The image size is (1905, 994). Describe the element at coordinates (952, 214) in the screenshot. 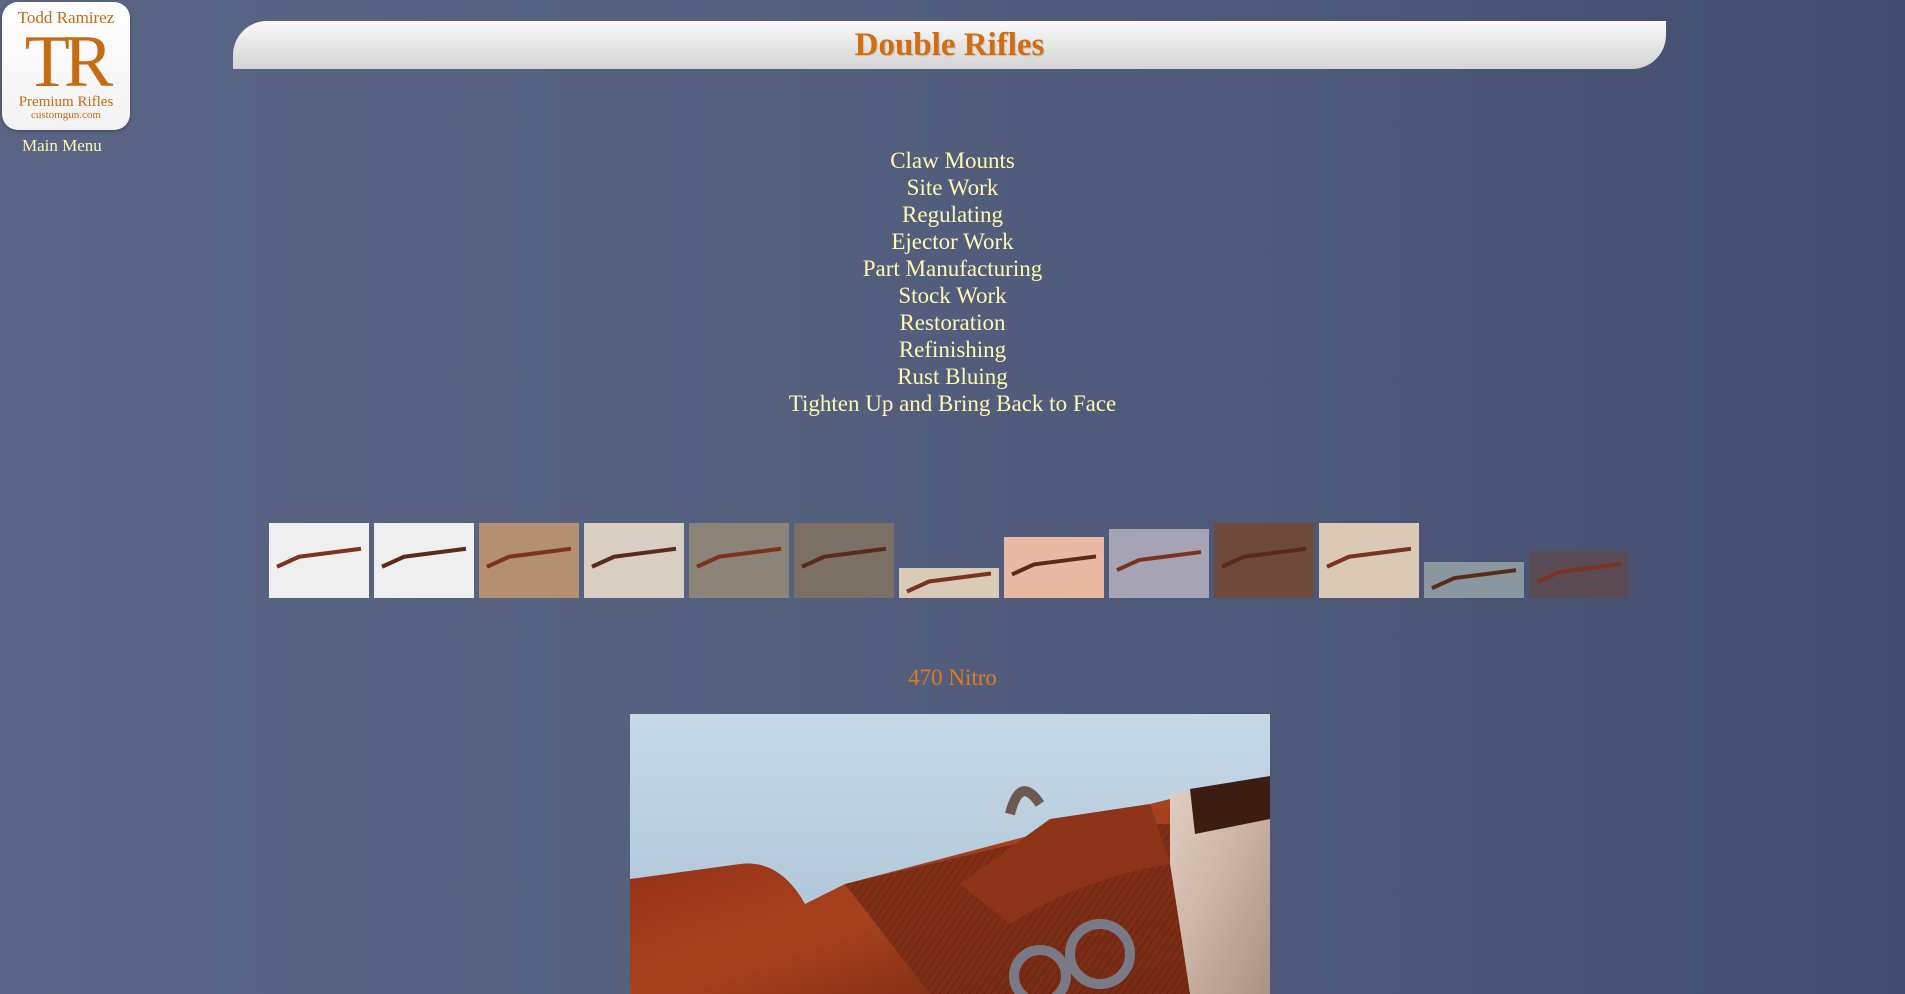

I see `menu-link-regulating: Regulating` at that location.